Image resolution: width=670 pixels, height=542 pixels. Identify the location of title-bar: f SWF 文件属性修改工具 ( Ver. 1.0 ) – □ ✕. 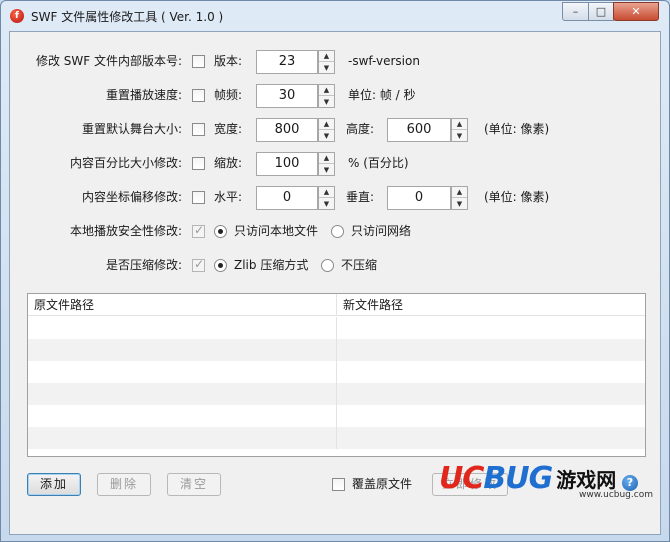
(335, 16).